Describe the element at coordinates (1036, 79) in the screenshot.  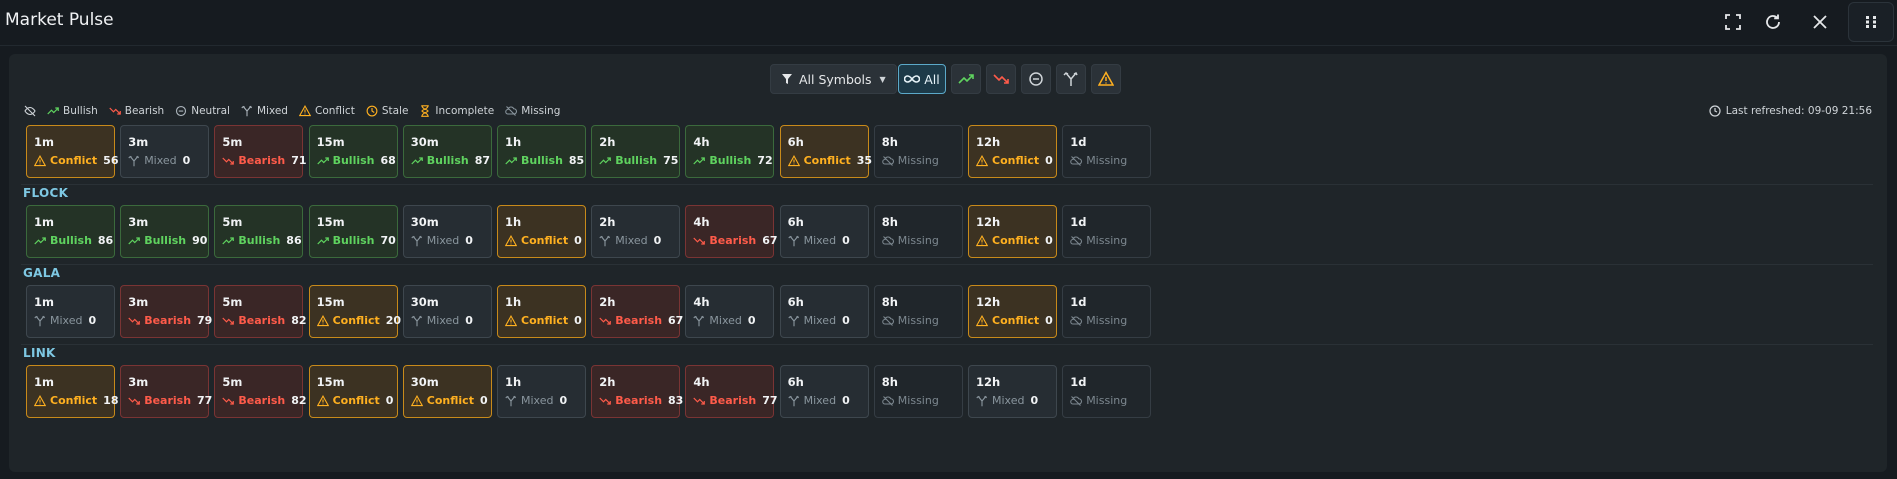
I see `filter-neutral-button` at that location.